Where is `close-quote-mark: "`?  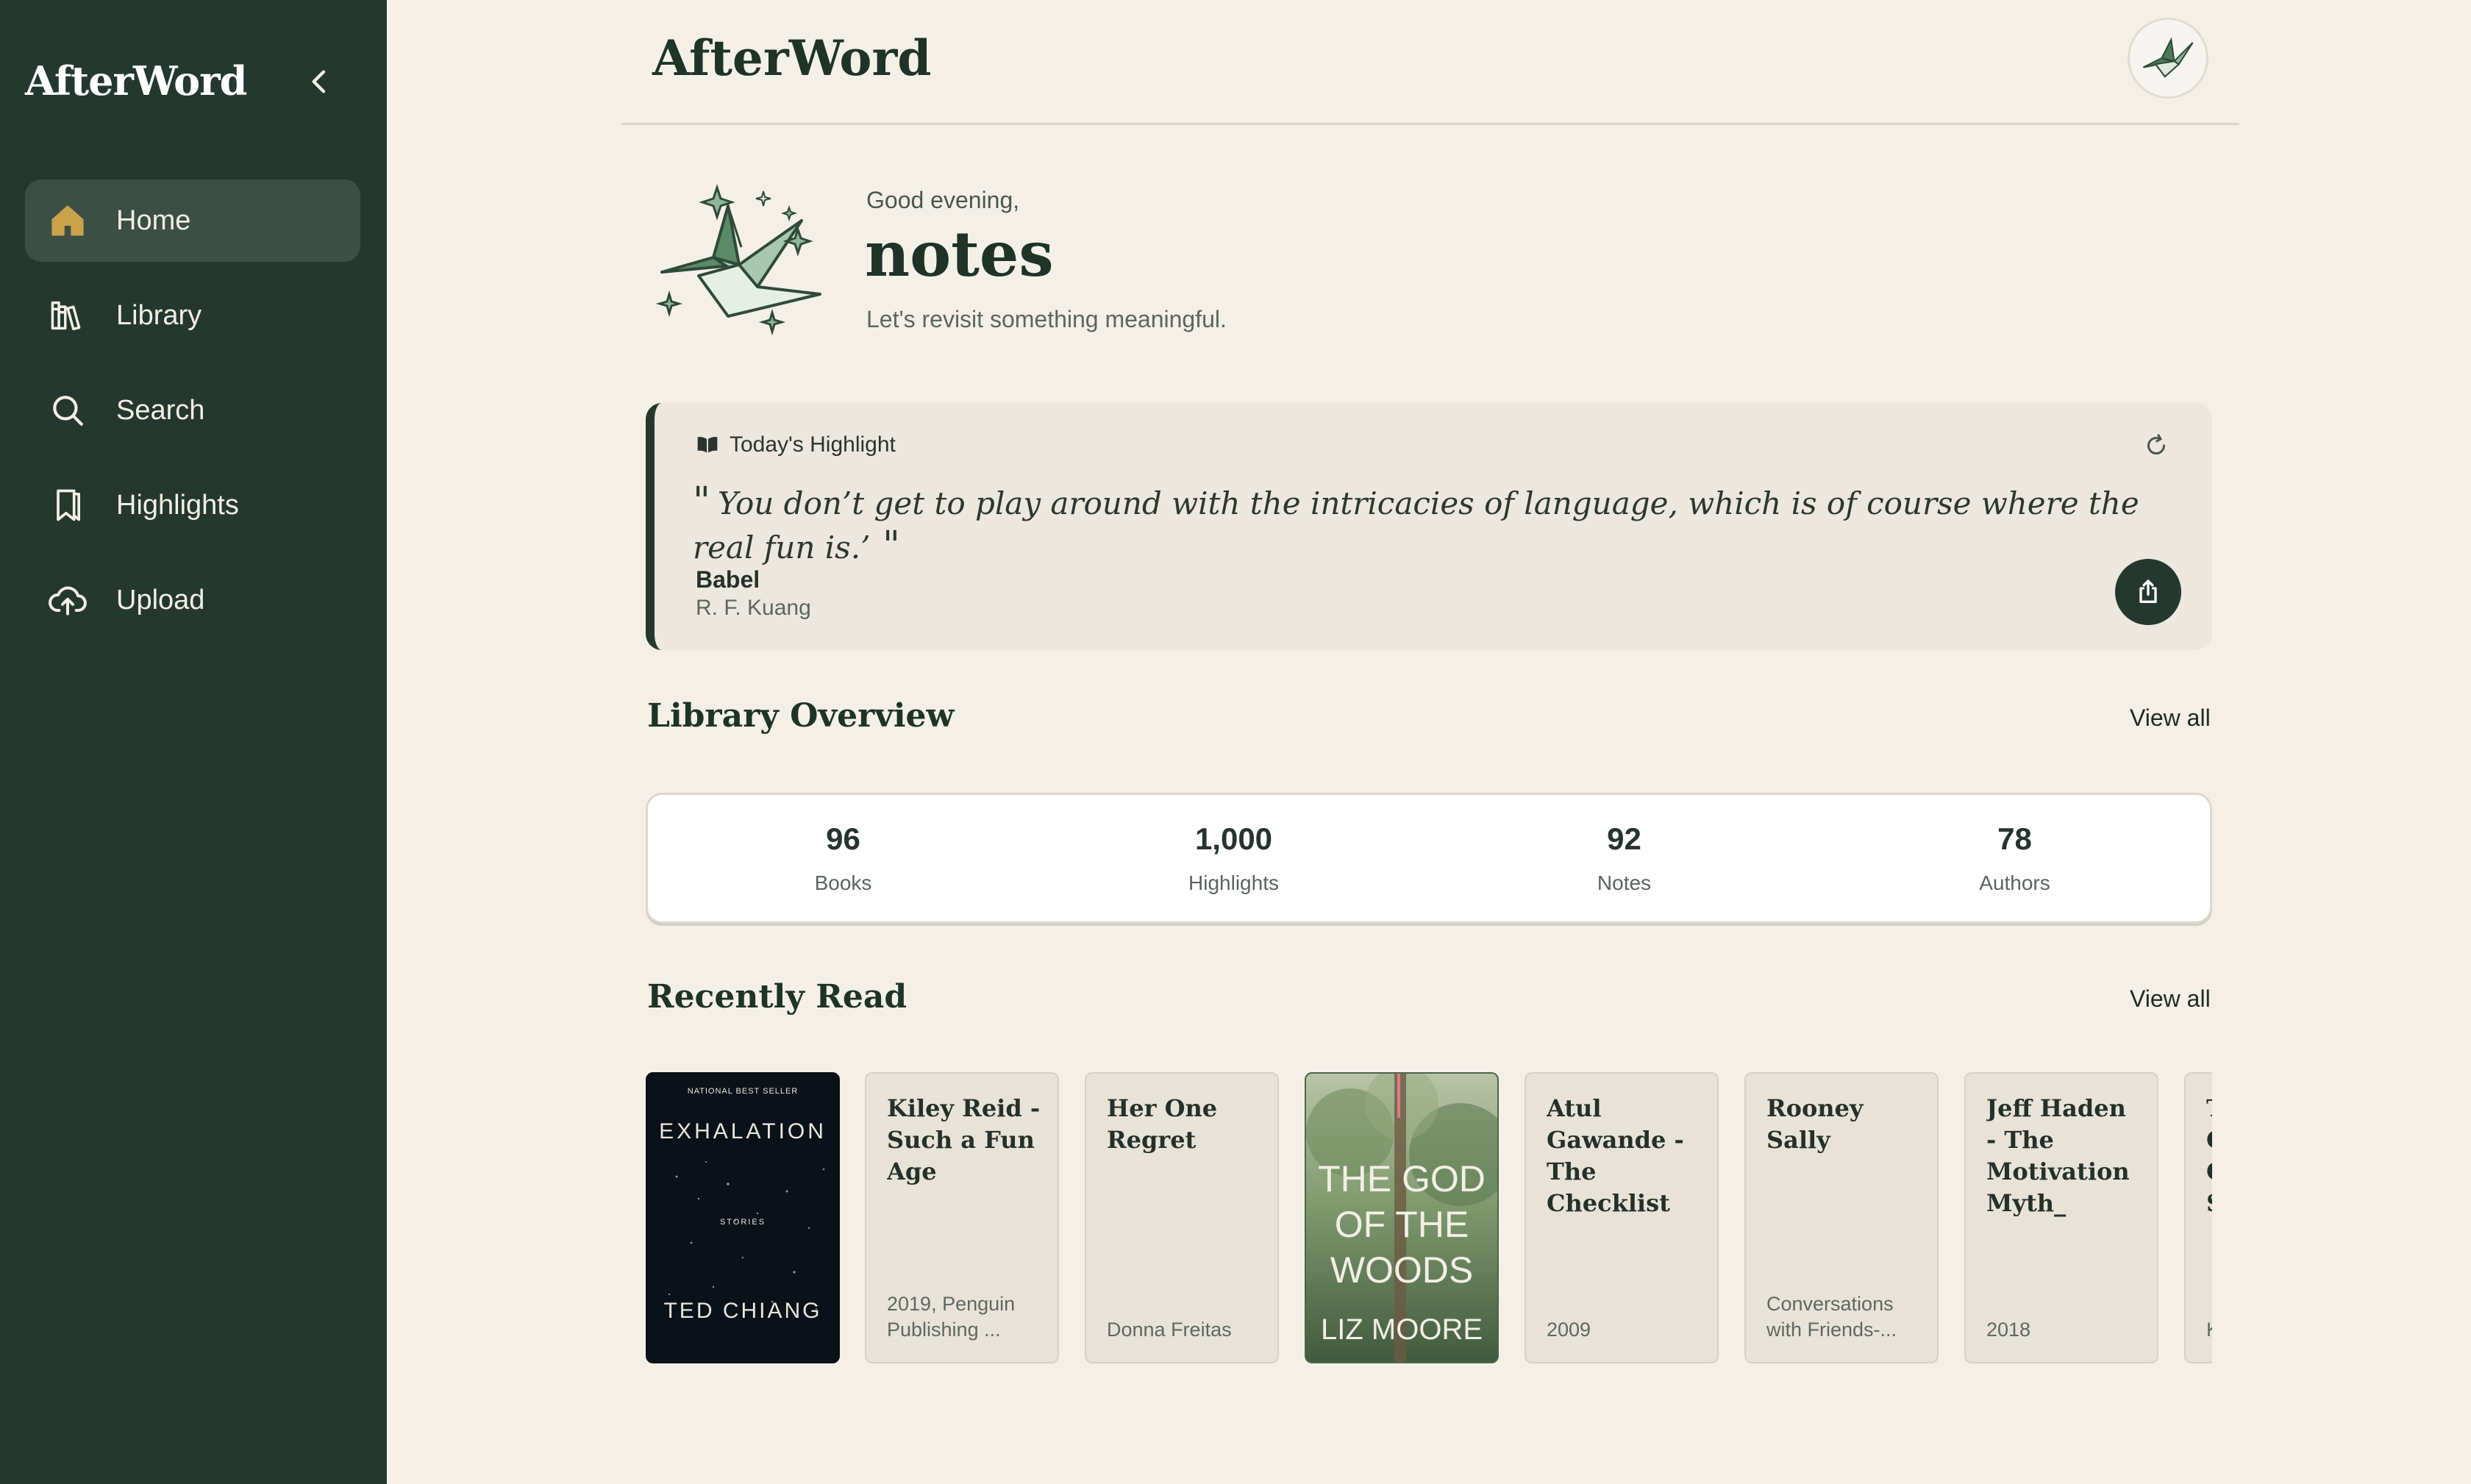 close-quote-mark: " is located at coordinates (885, 546).